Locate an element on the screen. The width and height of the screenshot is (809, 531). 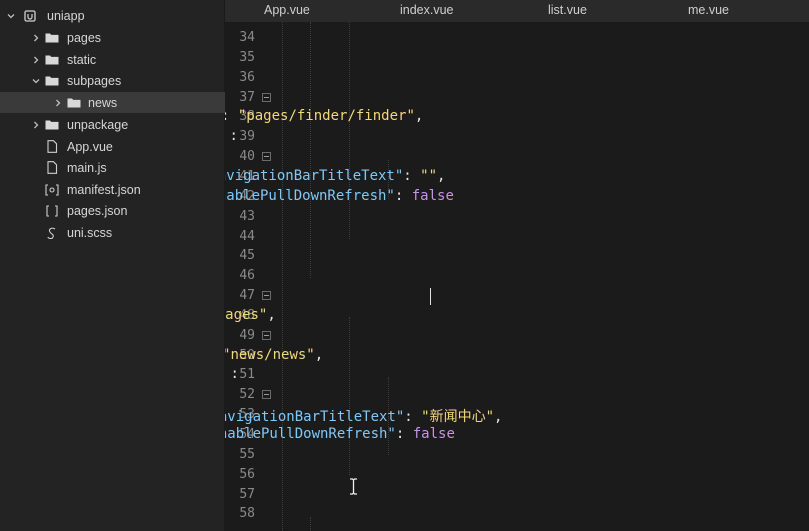
code-line: 36} is located at coordinates (517, 78).